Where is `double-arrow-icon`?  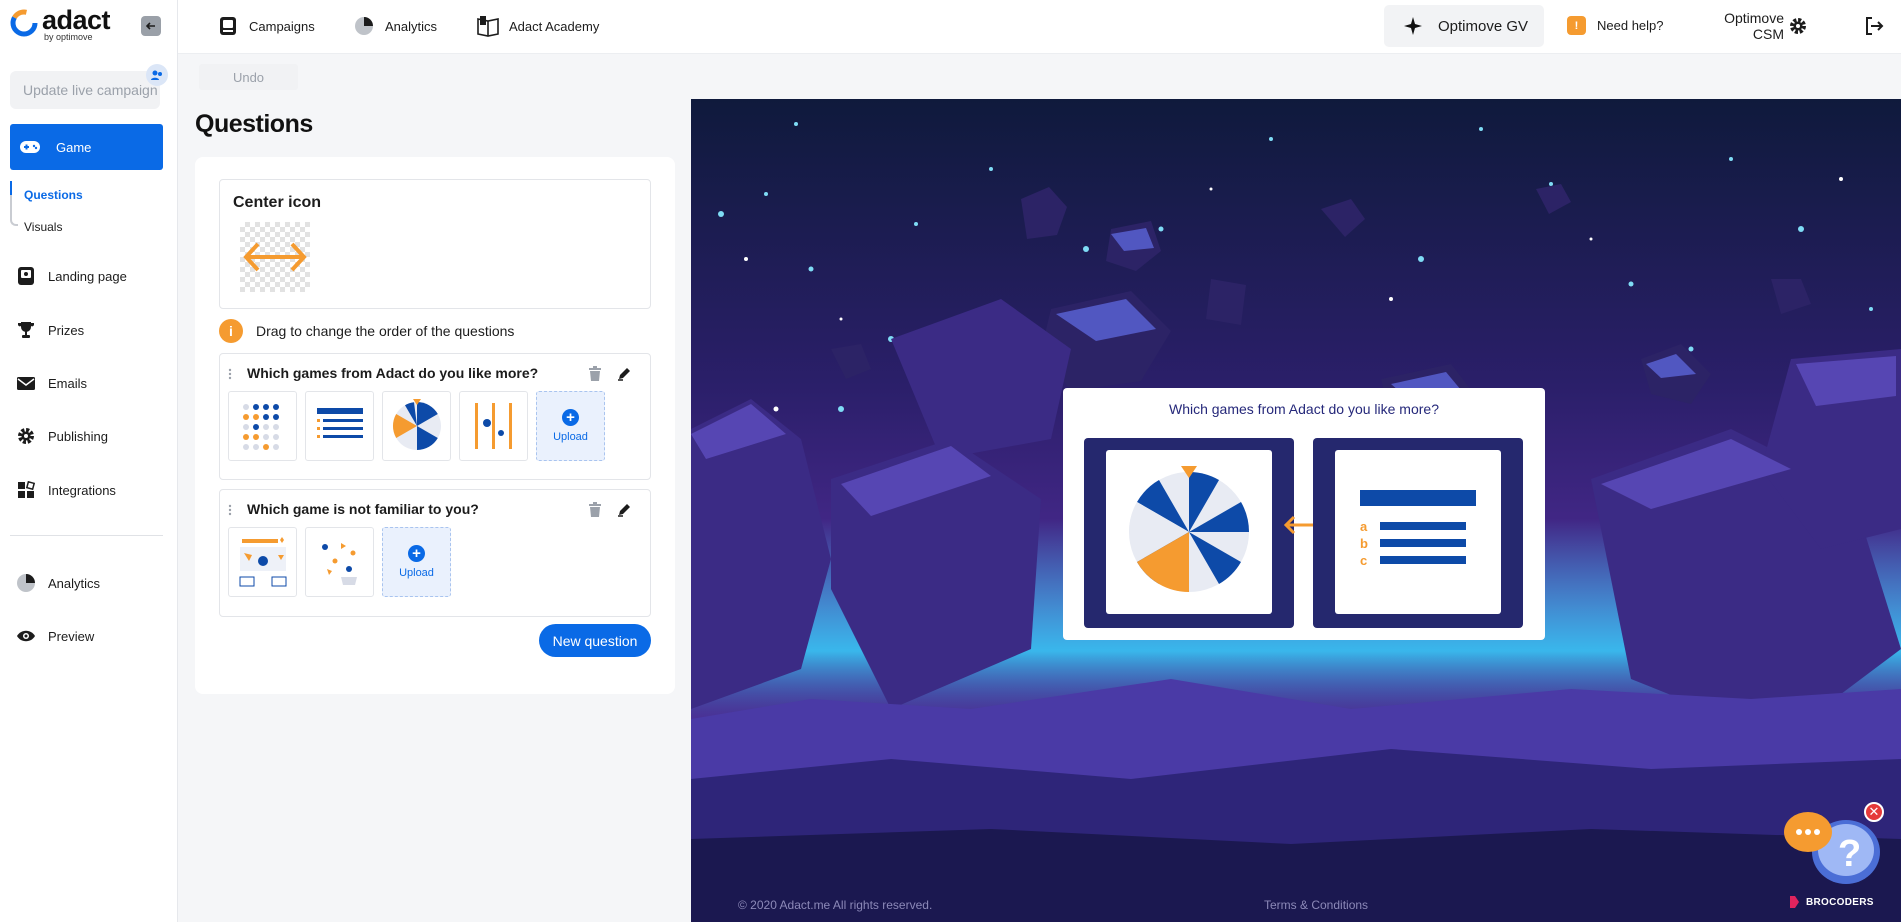 double-arrow-icon is located at coordinates (275, 257).